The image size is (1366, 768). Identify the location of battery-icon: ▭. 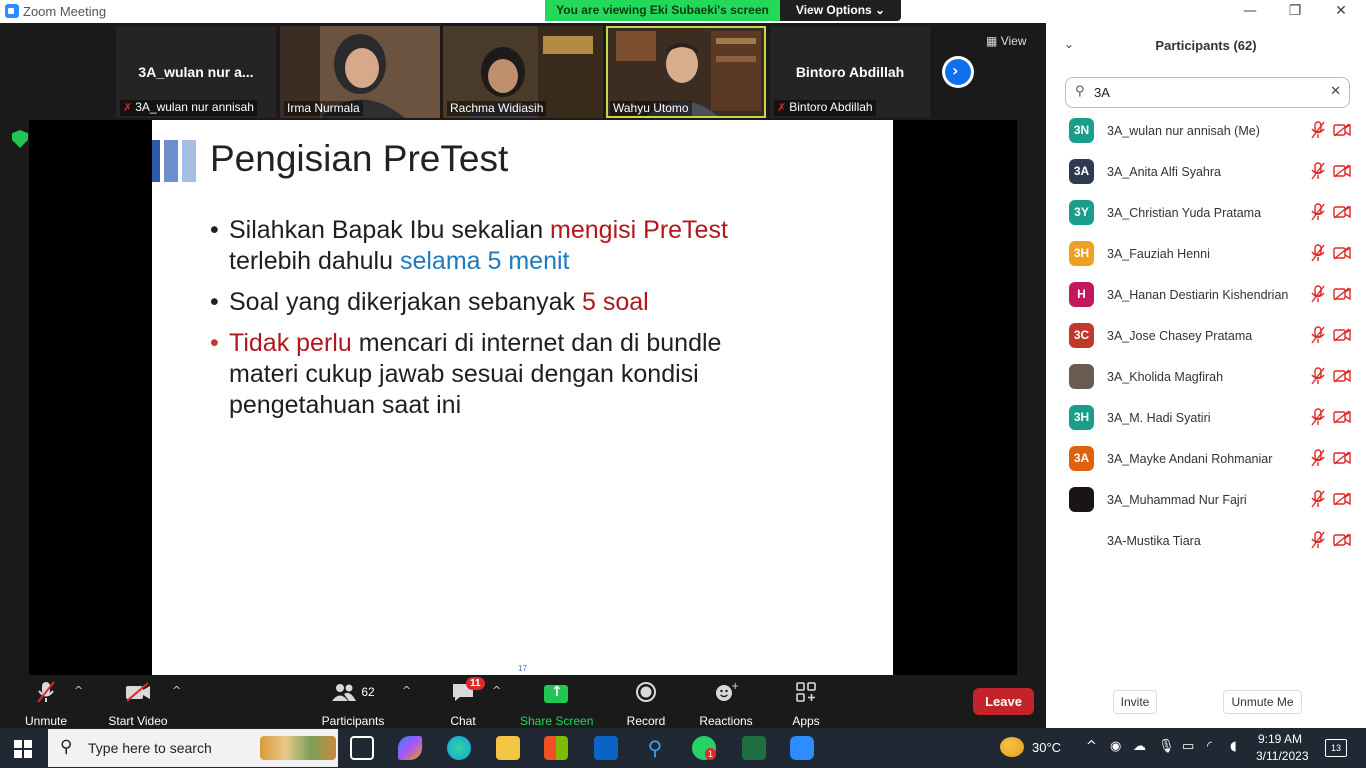
(1188, 746).